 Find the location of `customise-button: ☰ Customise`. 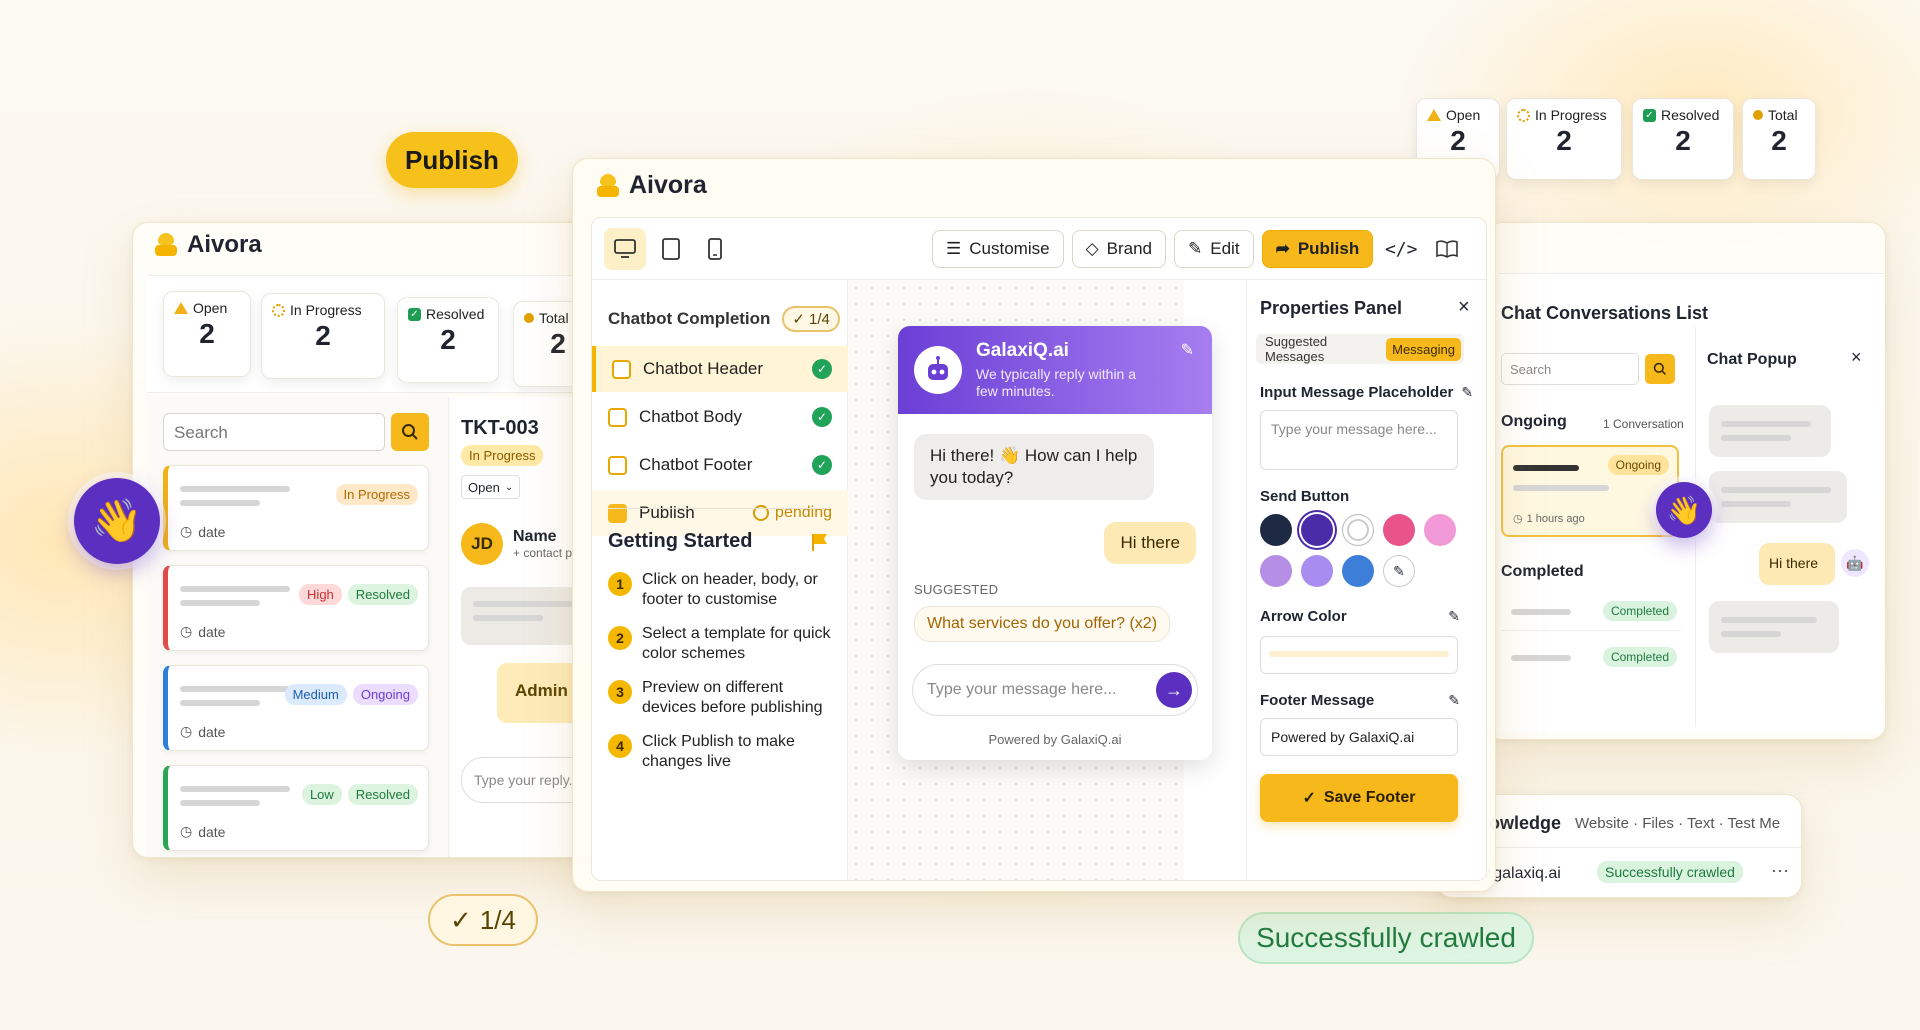

customise-button: ☰ Customise is located at coordinates (998, 249).